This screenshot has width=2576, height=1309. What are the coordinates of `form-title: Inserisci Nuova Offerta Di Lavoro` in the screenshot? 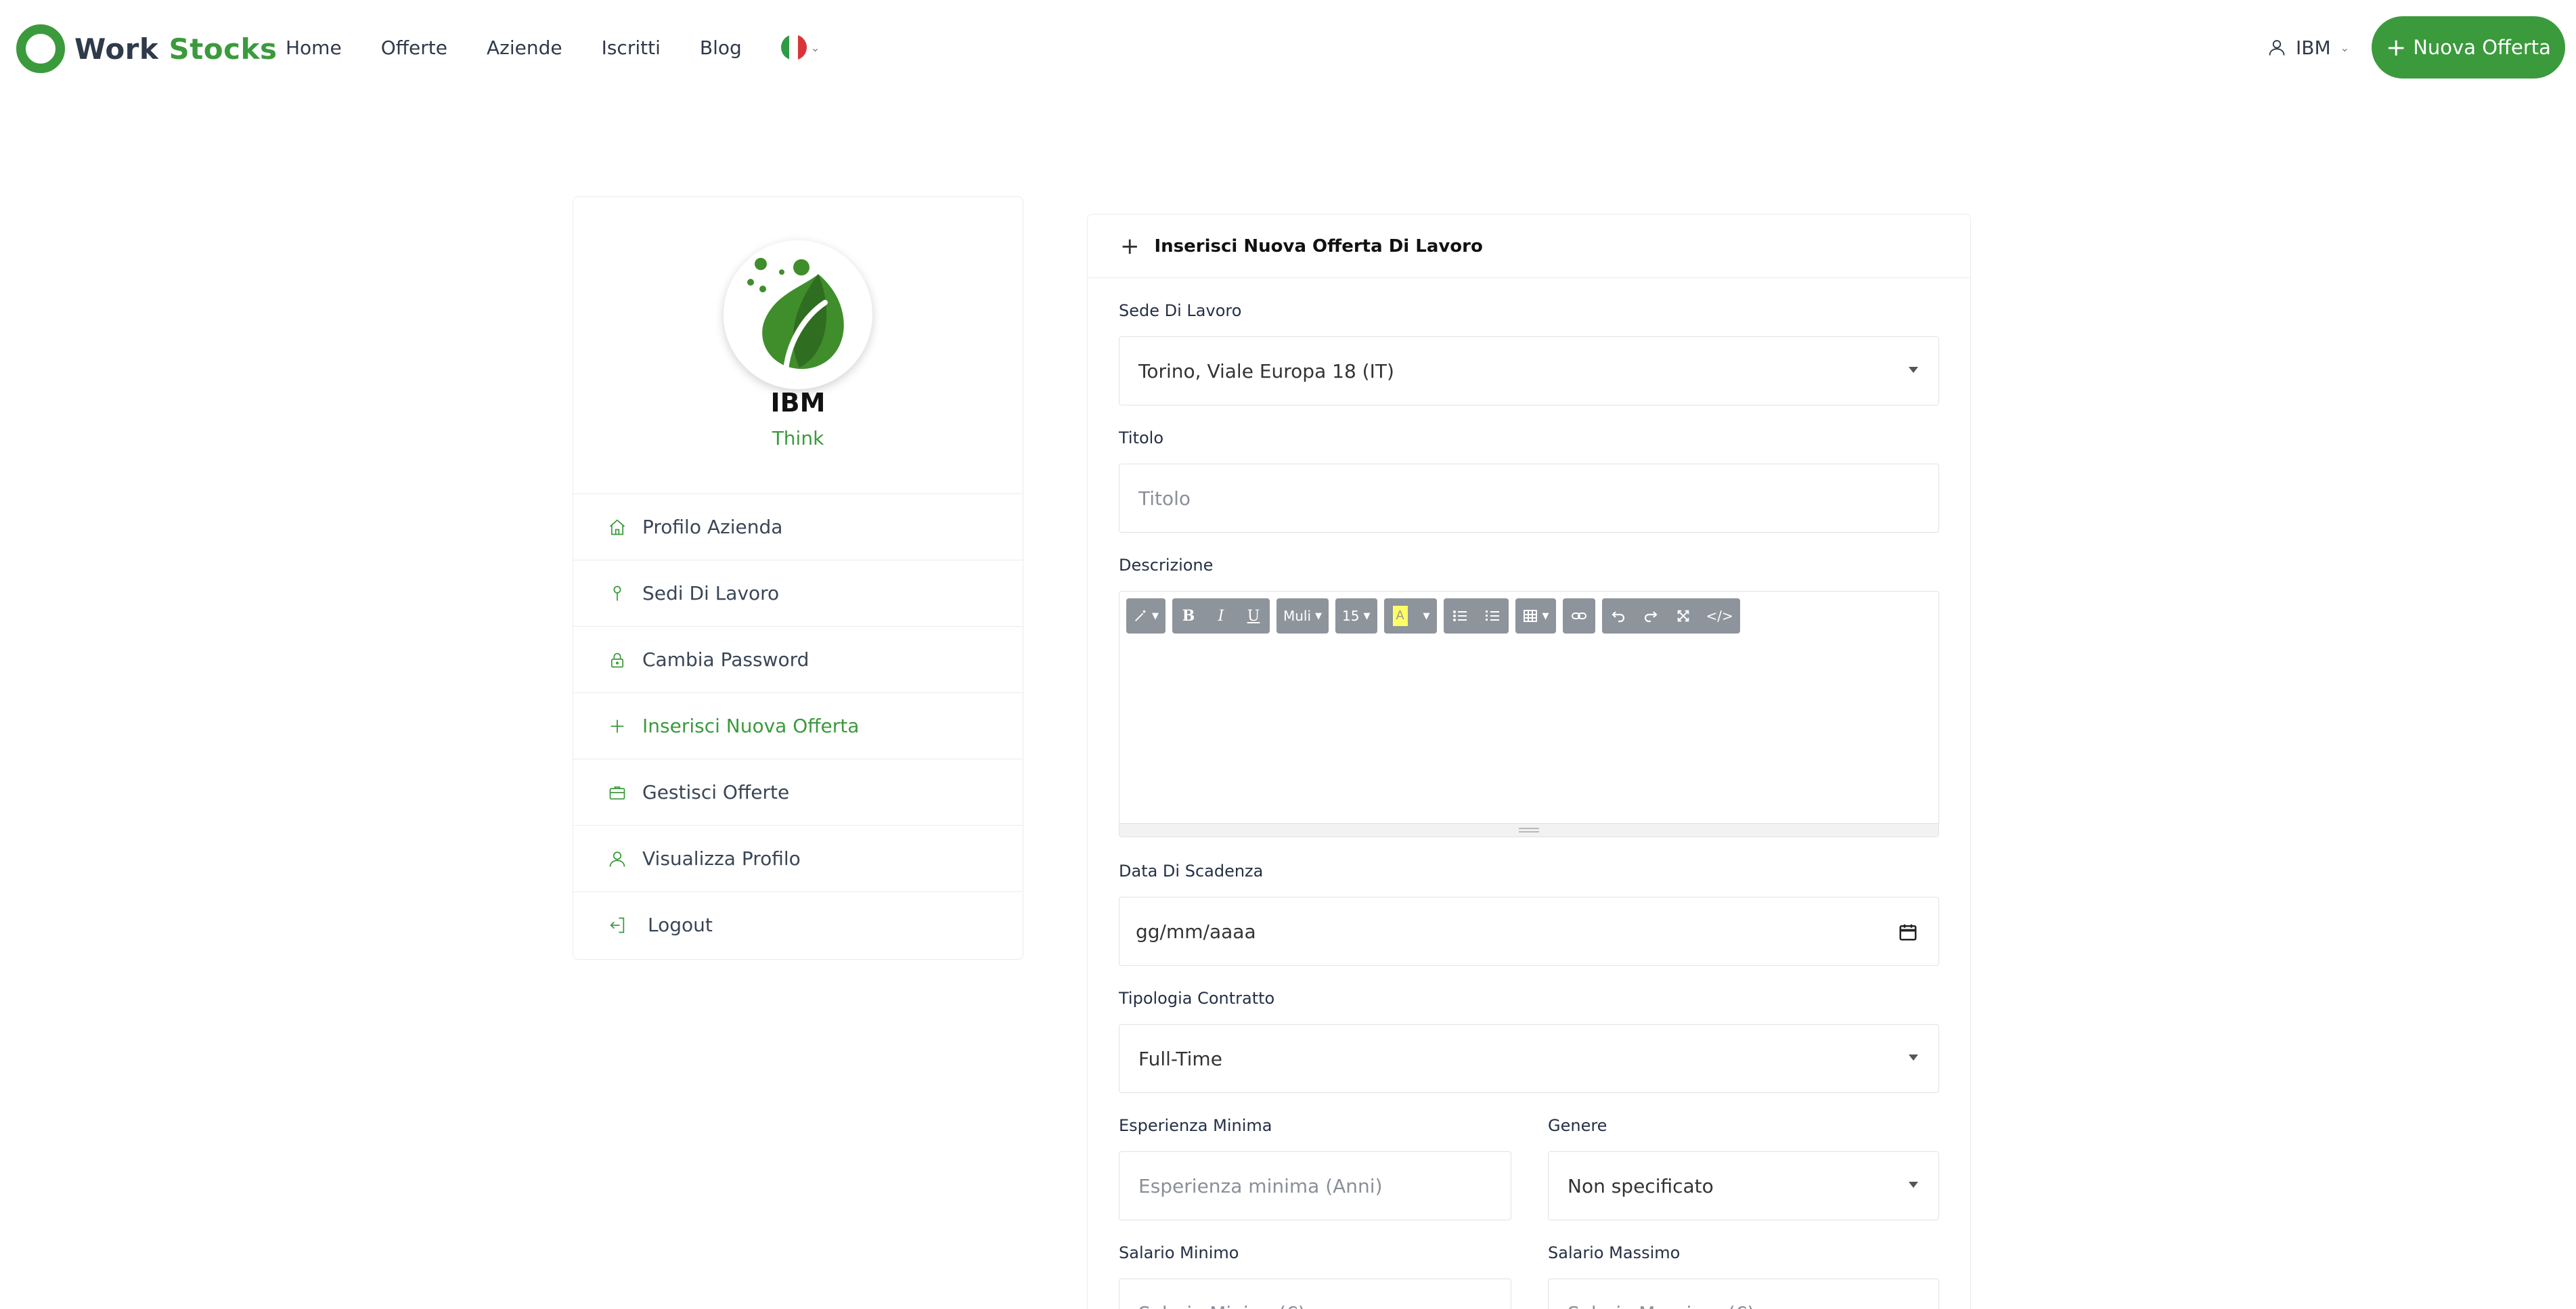 It's located at (1318, 247).